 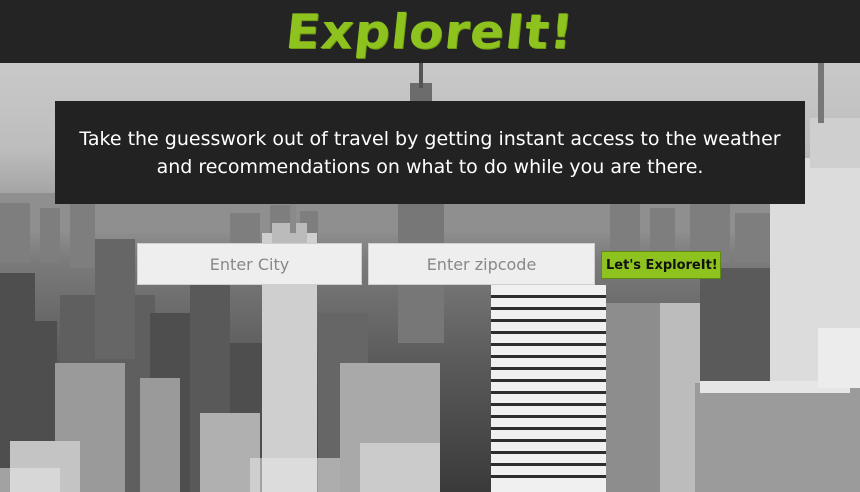 I want to click on city-input, so click(x=249, y=264).